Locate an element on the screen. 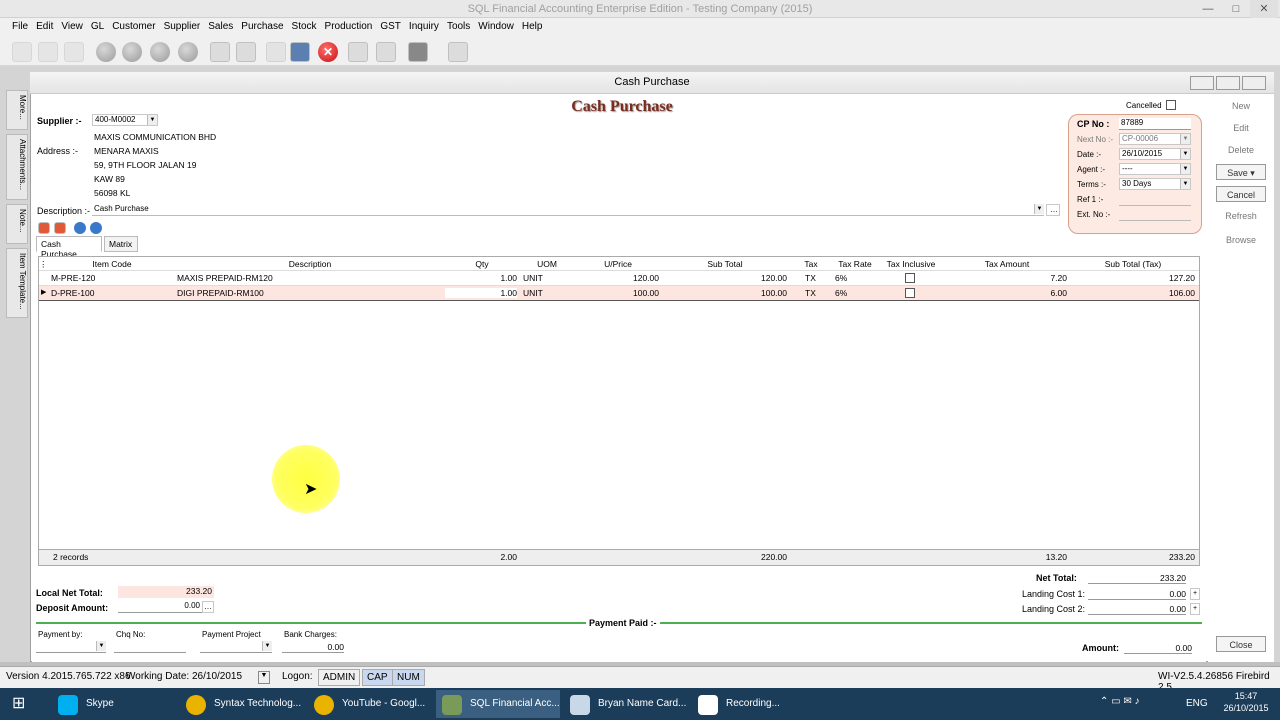 The height and width of the screenshot is (720, 1280). menu-supplier: Supplier is located at coordinates (182, 26).